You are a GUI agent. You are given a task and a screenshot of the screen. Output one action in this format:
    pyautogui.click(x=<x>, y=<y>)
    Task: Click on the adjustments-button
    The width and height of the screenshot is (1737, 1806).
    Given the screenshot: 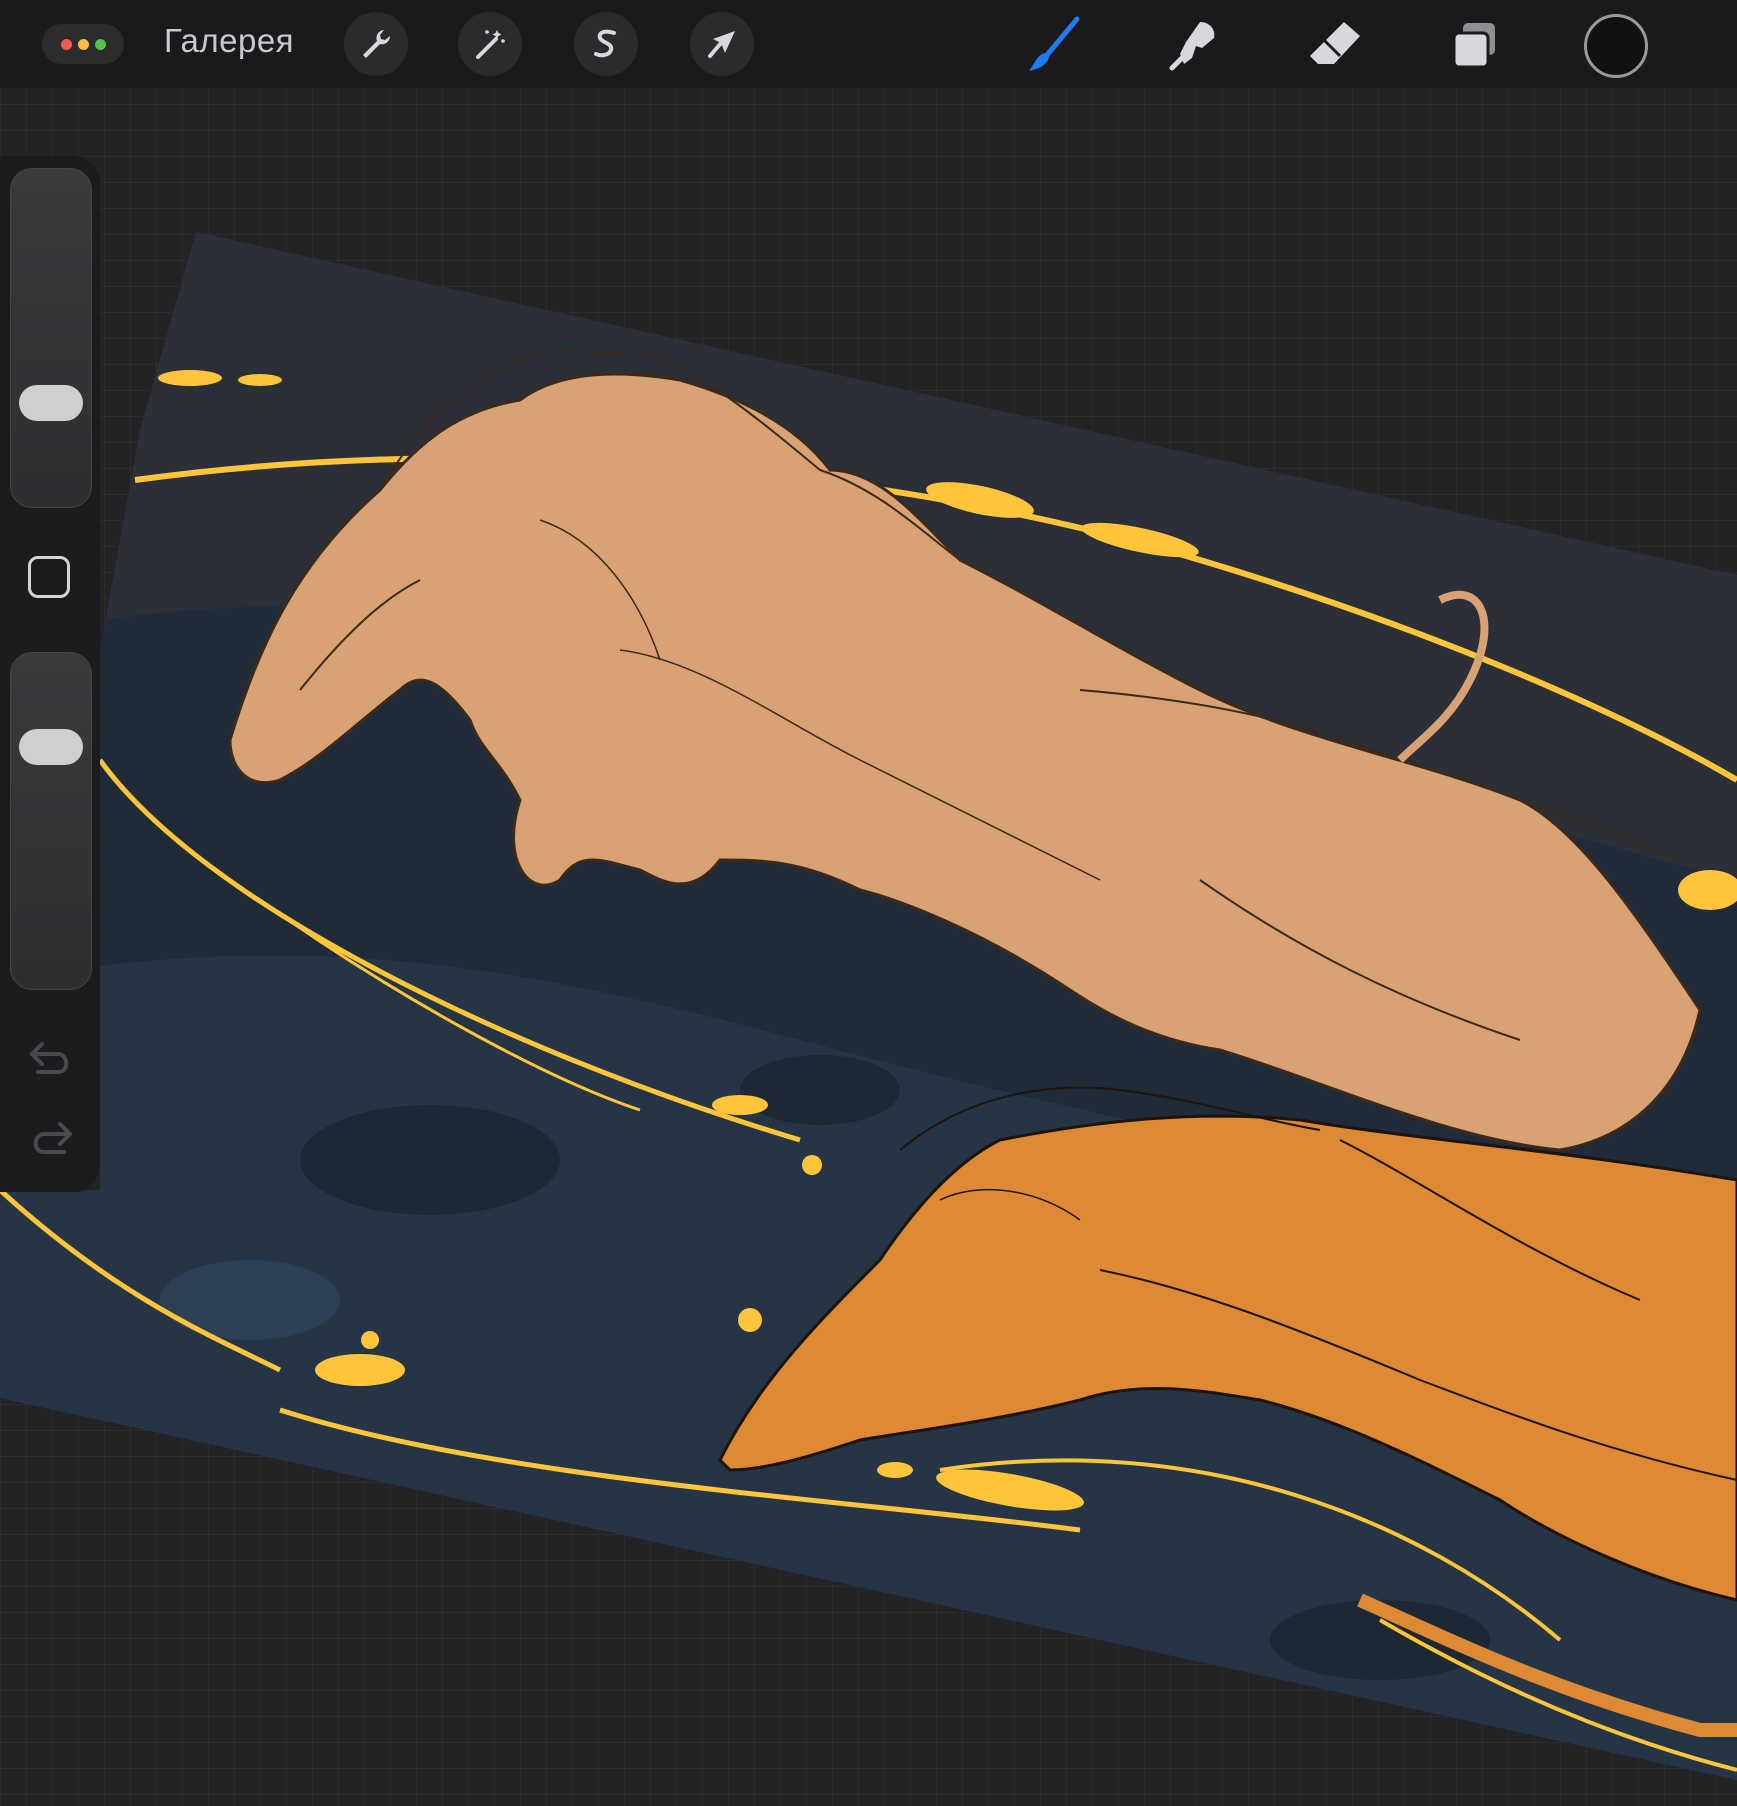 What is the action you would take?
    pyautogui.click(x=490, y=44)
    